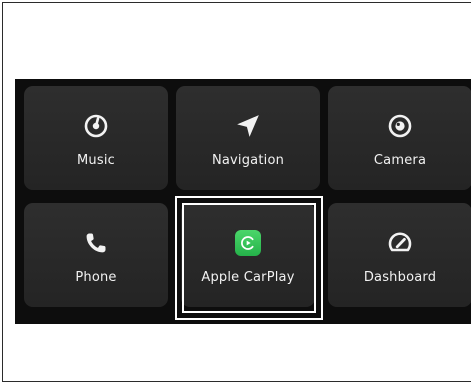 The width and height of the screenshot is (471, 384). What do you see at coordinates (400, 160) in the screenshot?
I see `app-label: Camera` at bounding box center [400, 160].